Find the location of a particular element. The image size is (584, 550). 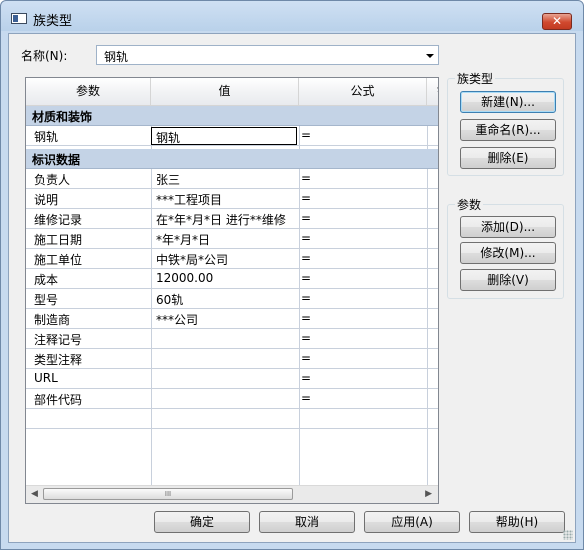

value-cell: 12000.00 is located at coordinates (184, 278).